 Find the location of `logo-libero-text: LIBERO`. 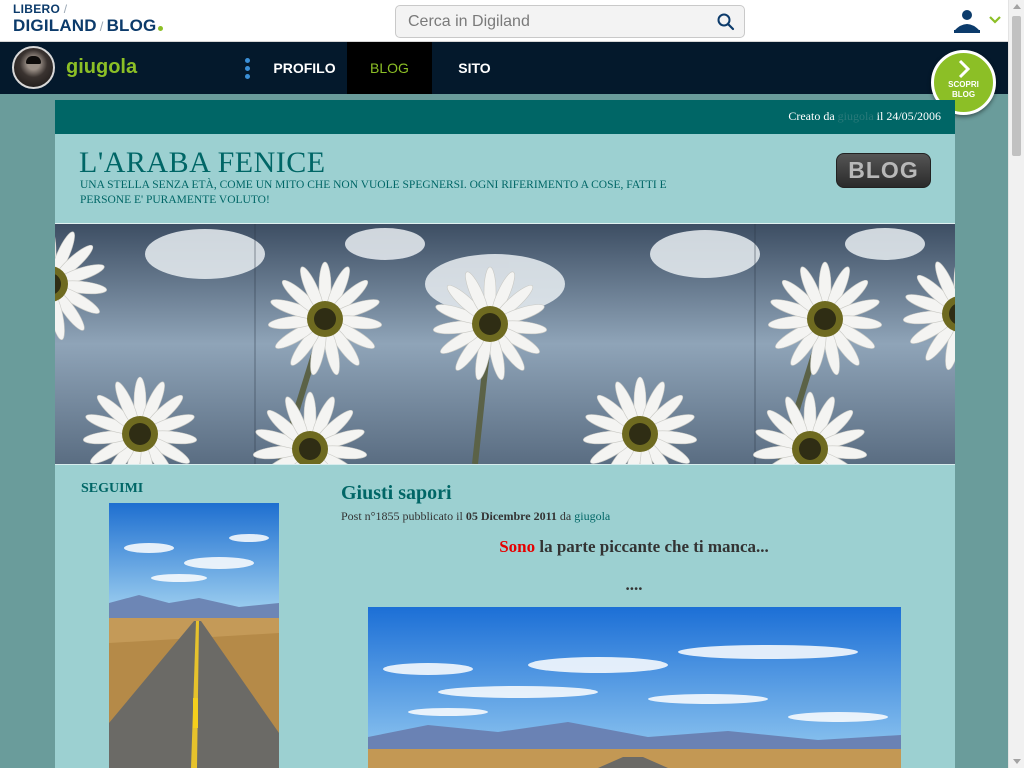

logo-libero-text: LIBERO is located at coordinates (37, 9).